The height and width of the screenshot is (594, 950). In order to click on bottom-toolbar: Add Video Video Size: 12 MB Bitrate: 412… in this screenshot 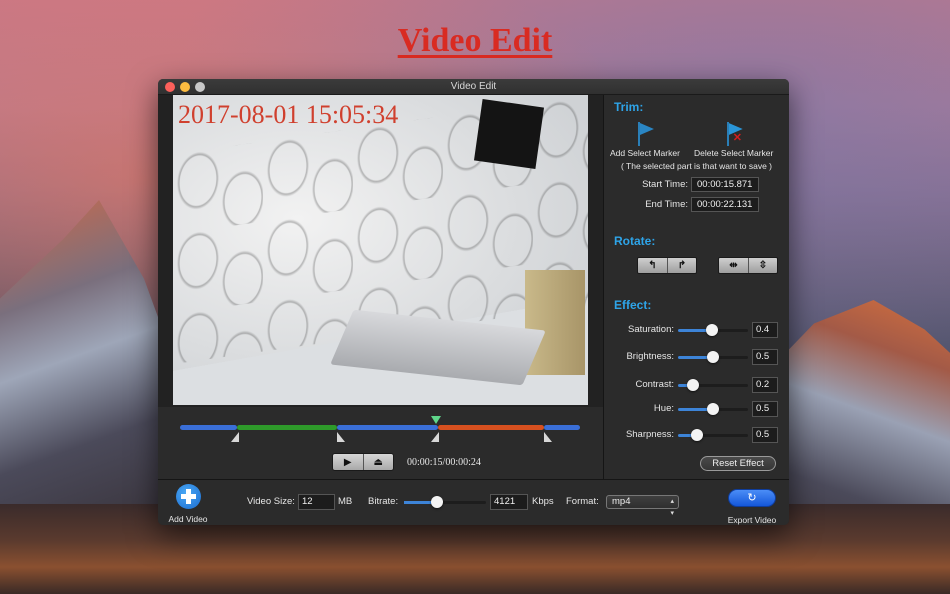, I will do `click(473, 502)`.